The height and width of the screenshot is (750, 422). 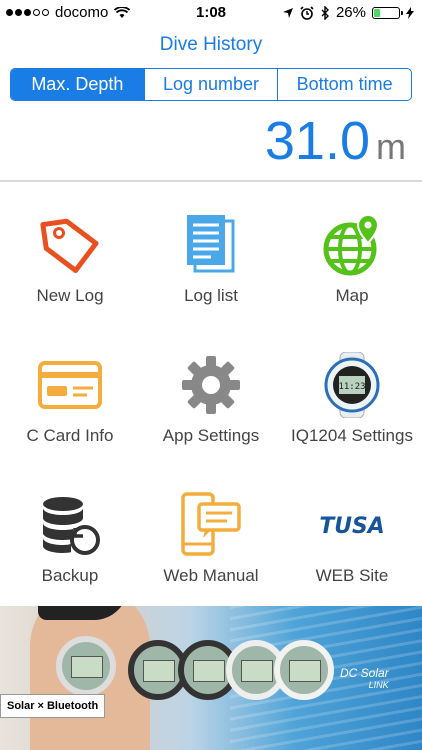 I want to click on location-arrow-icon, so click(x=287, y=12).